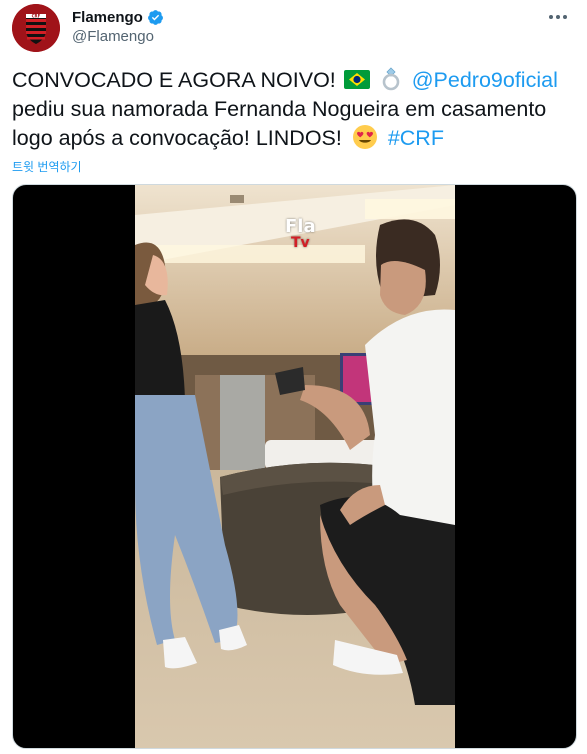  What do you see at coordinates (300, 226) in the screenshot?
I see `watermark-main: Fla` at bounding box center [300, 226].